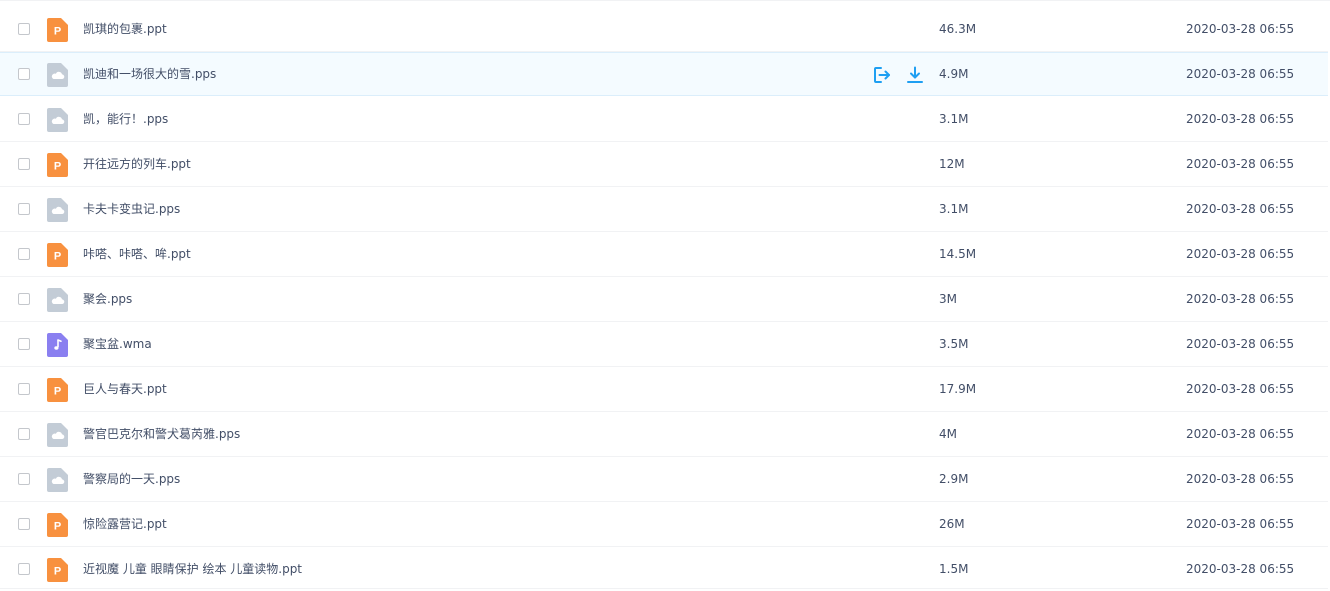  Describe the element at coordinates (131, 209) in the screenshot. I see `file-name: 卡夫卡变虫记.pps` at that location.